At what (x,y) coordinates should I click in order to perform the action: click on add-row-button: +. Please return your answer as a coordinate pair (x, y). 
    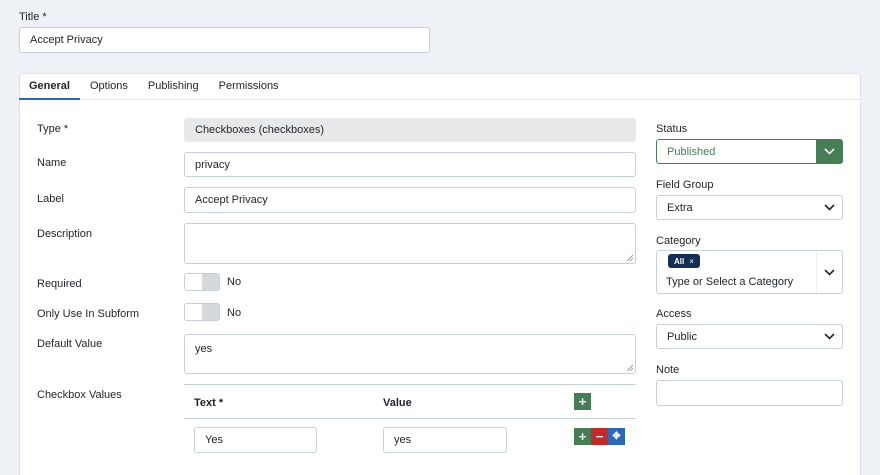
    Looking at the image, I should click on (582, 401).